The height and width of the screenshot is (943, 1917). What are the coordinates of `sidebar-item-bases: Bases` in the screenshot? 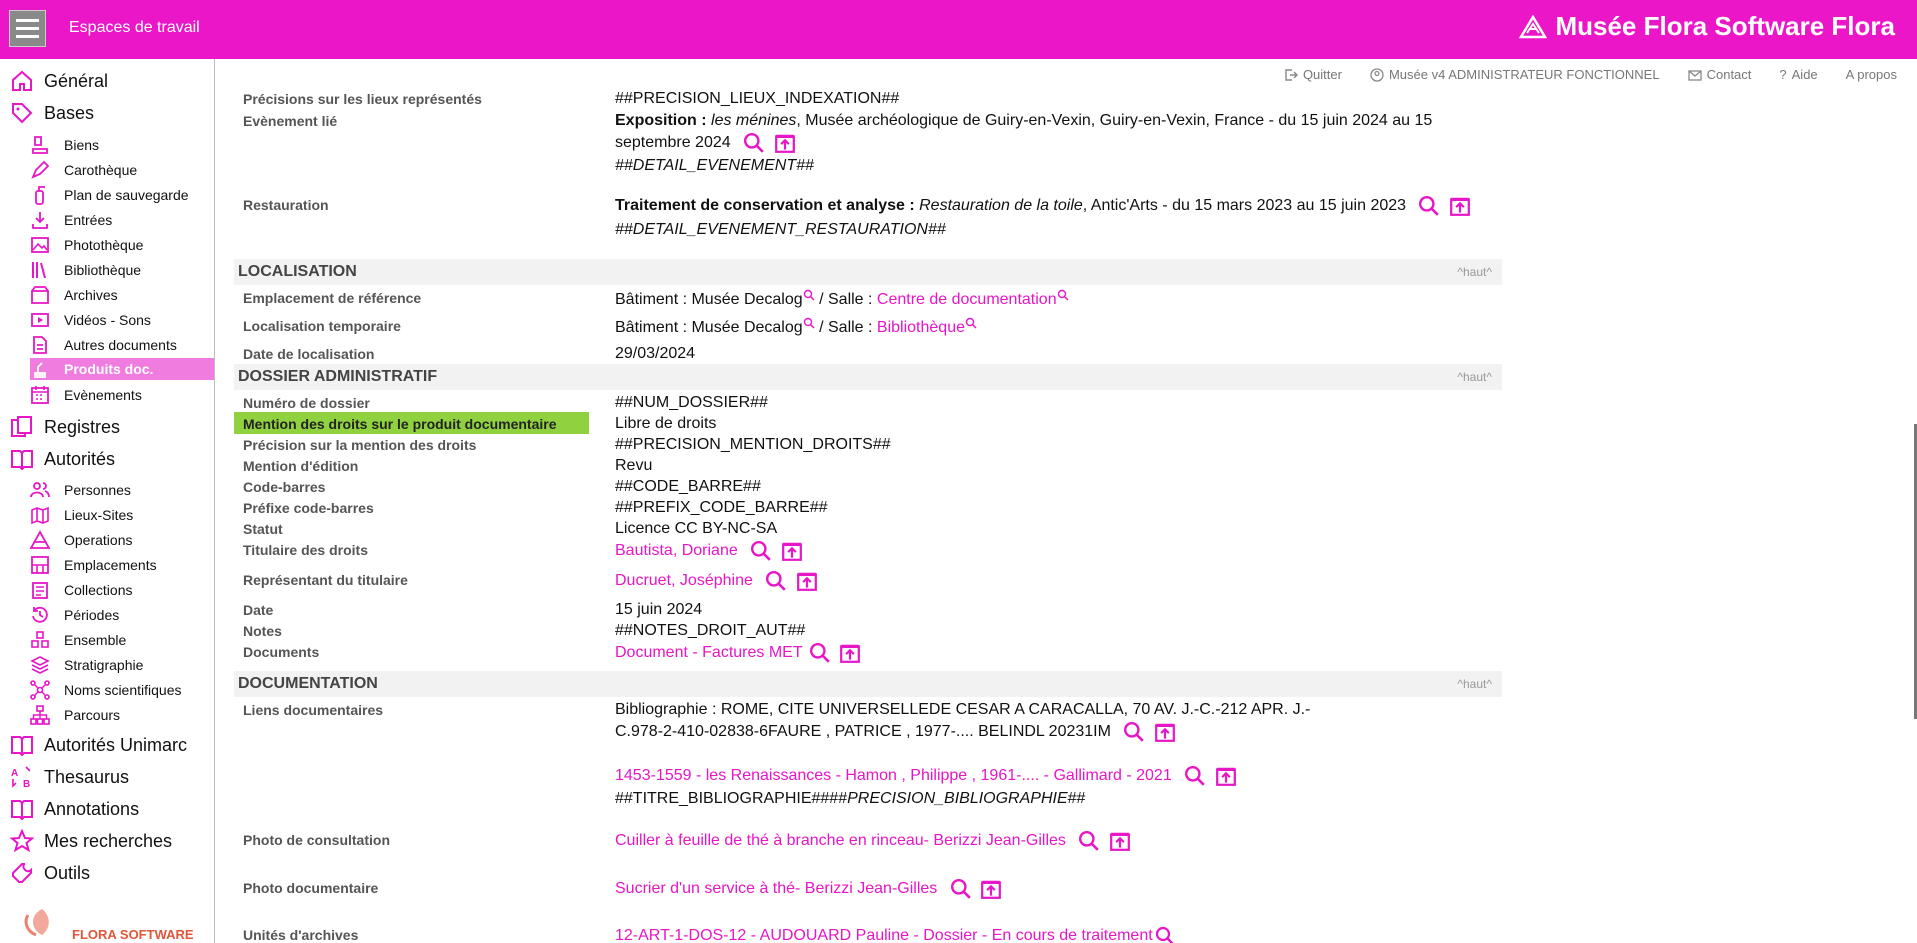 It's located at (52, 113).